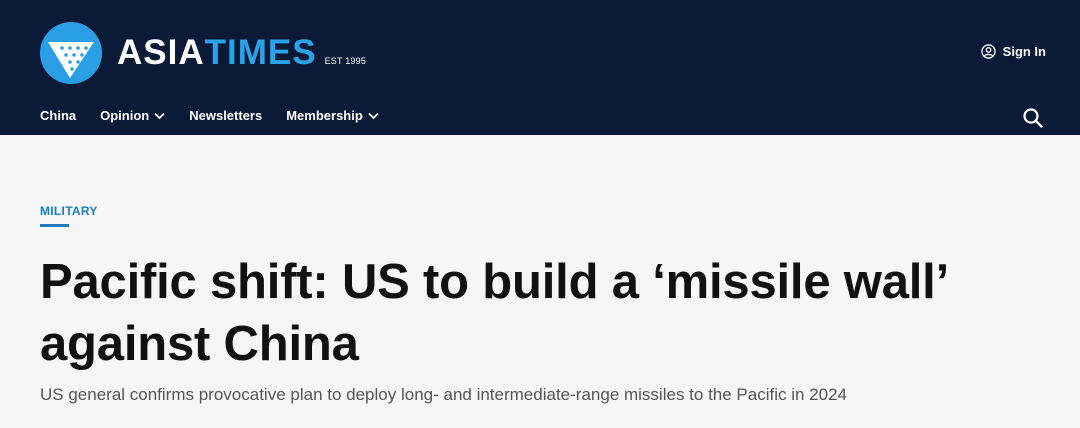 The height and width of the screenshot is (428, 1080). Describe the element at coordinates (1024, 51) in the screenshot. I see `sign-in-label: Sign In` at that location.